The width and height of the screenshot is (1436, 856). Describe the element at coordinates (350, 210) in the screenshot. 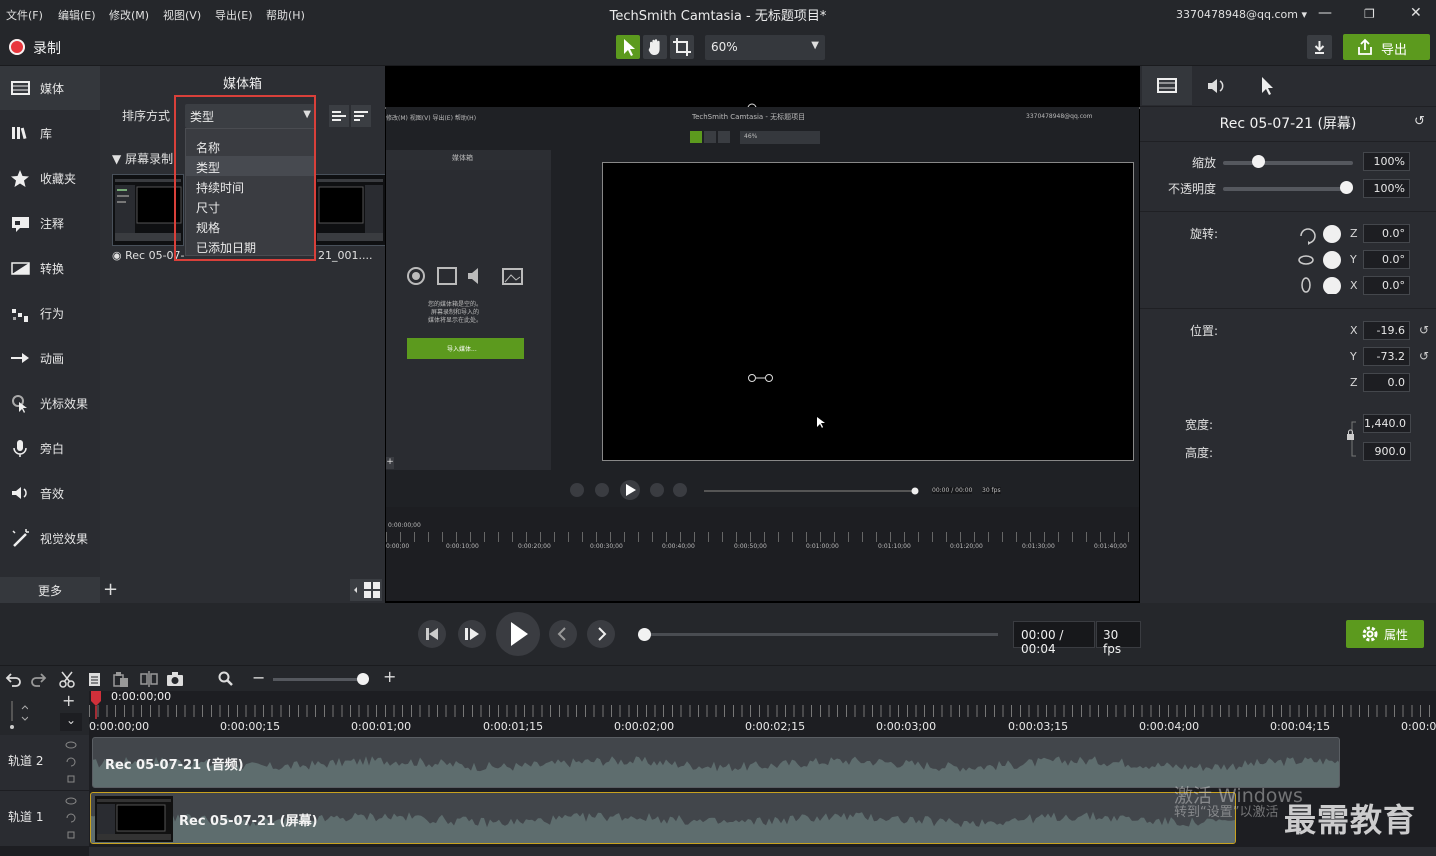

I see `media-thumbnail` at that location.